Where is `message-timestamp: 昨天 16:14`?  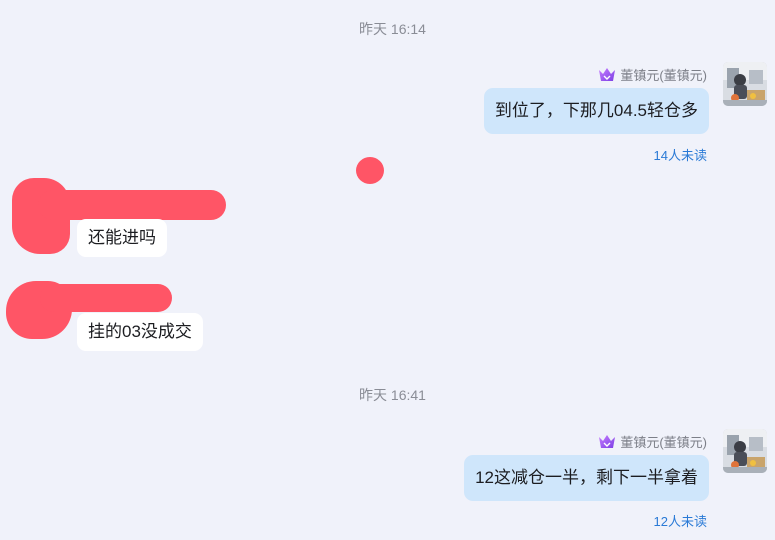 message-timestamp: 昨天 16:14 is located at coordinates (392, 29).